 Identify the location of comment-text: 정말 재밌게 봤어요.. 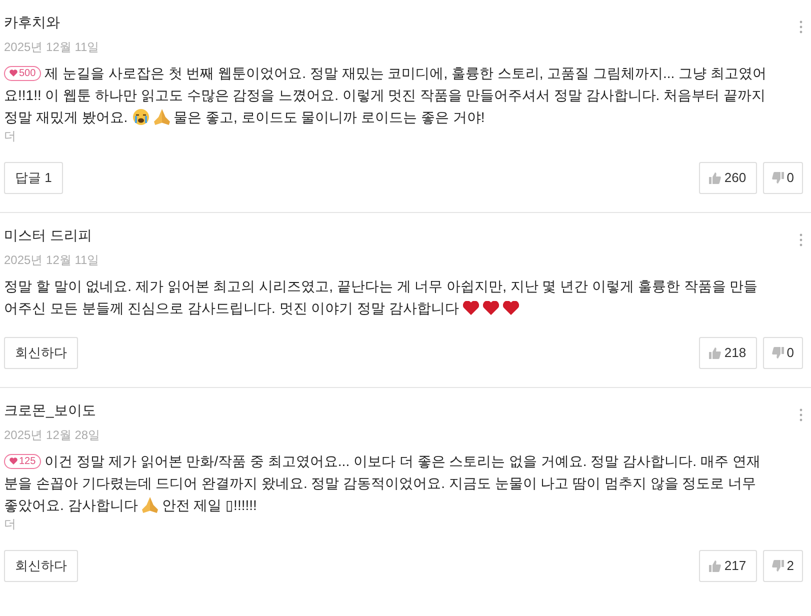
(66, 117).